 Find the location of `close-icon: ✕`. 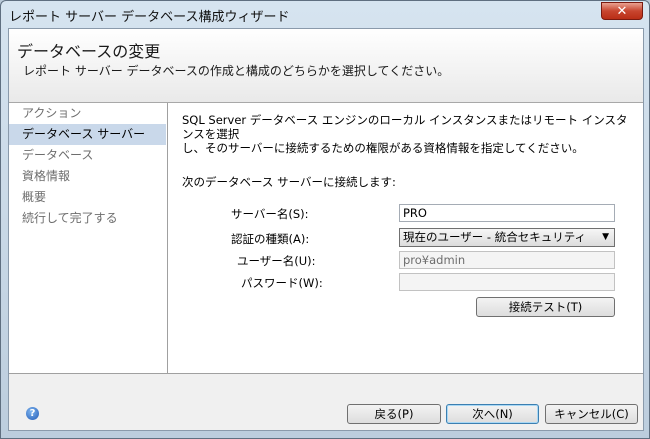

close-icon: ✕ is located at coordinates (622, 11).